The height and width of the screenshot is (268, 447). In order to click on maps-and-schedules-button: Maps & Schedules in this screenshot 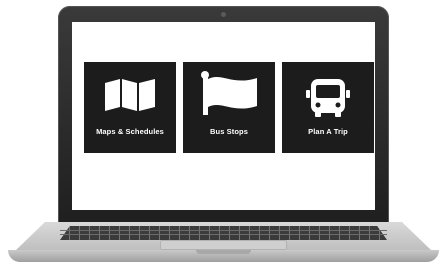, I will do `click(130, 107)`.